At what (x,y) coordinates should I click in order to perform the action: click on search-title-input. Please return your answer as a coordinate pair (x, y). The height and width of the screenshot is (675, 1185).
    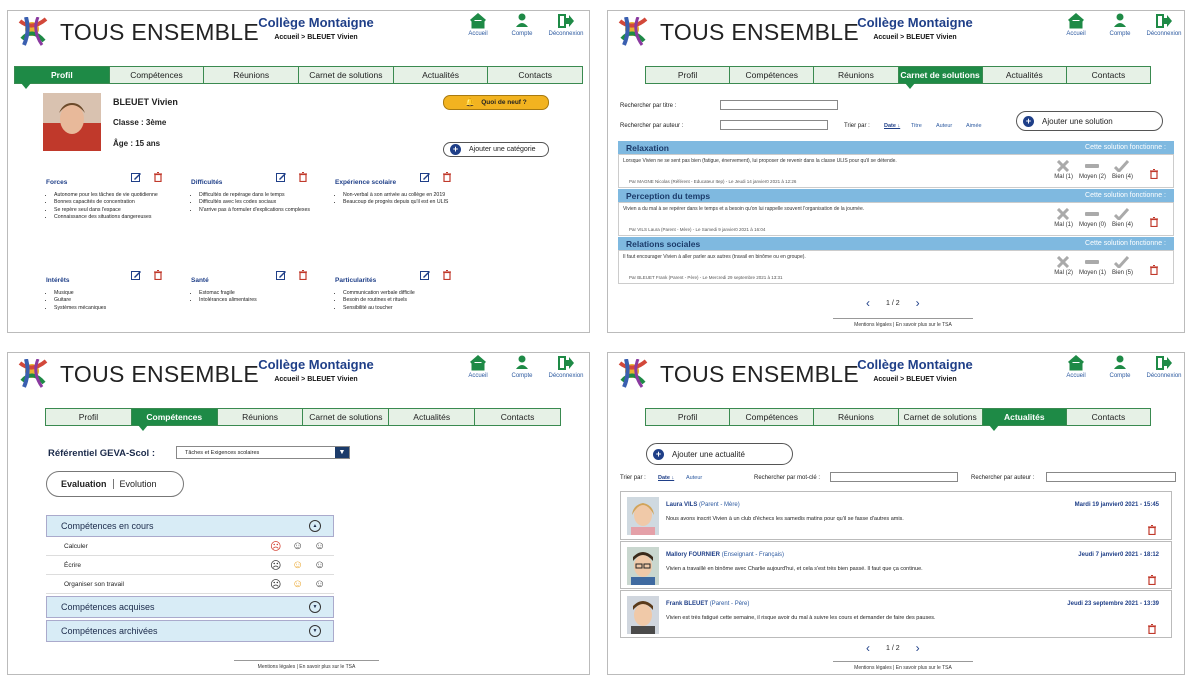
    Looking at the image, I should click on (779, 105).